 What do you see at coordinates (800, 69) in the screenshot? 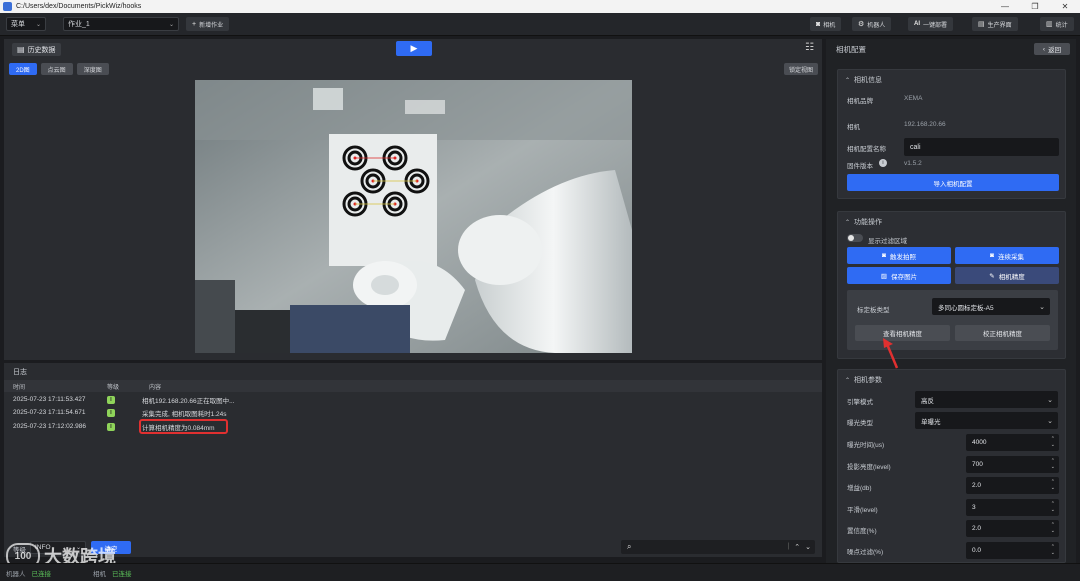
I see `lock-view-button: 锁定视图` at bounding box center [800, 69].